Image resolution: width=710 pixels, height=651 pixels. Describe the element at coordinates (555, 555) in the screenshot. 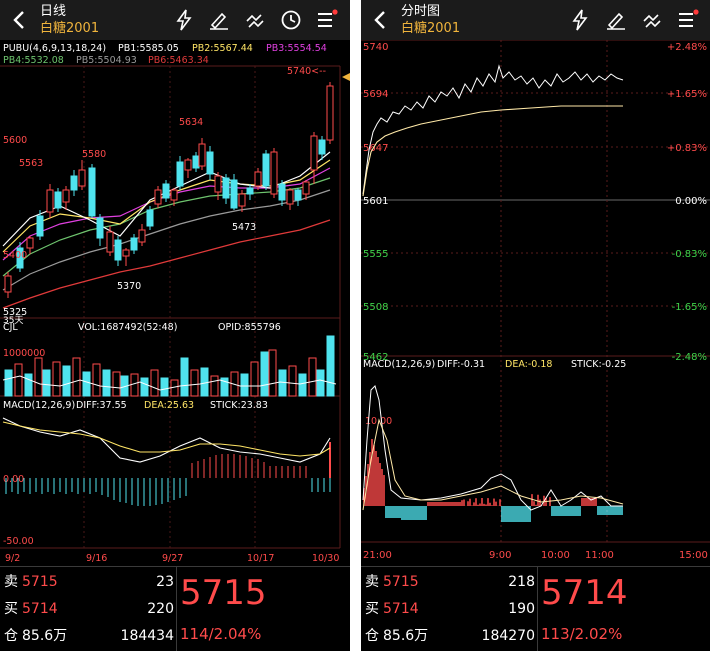

I see `time-label: 10:00` at that location.